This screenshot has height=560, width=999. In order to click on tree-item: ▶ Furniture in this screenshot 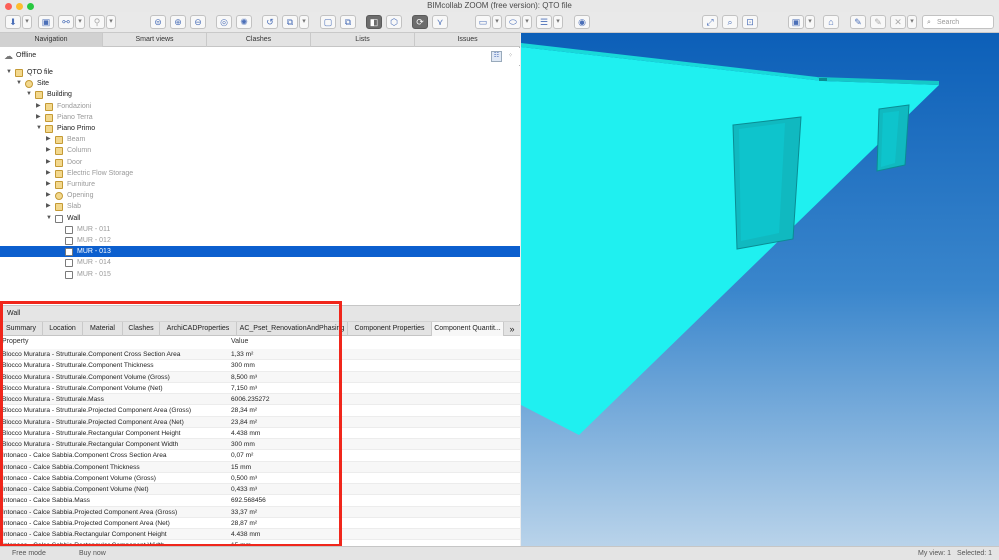, I will do `click(260, 184)`.